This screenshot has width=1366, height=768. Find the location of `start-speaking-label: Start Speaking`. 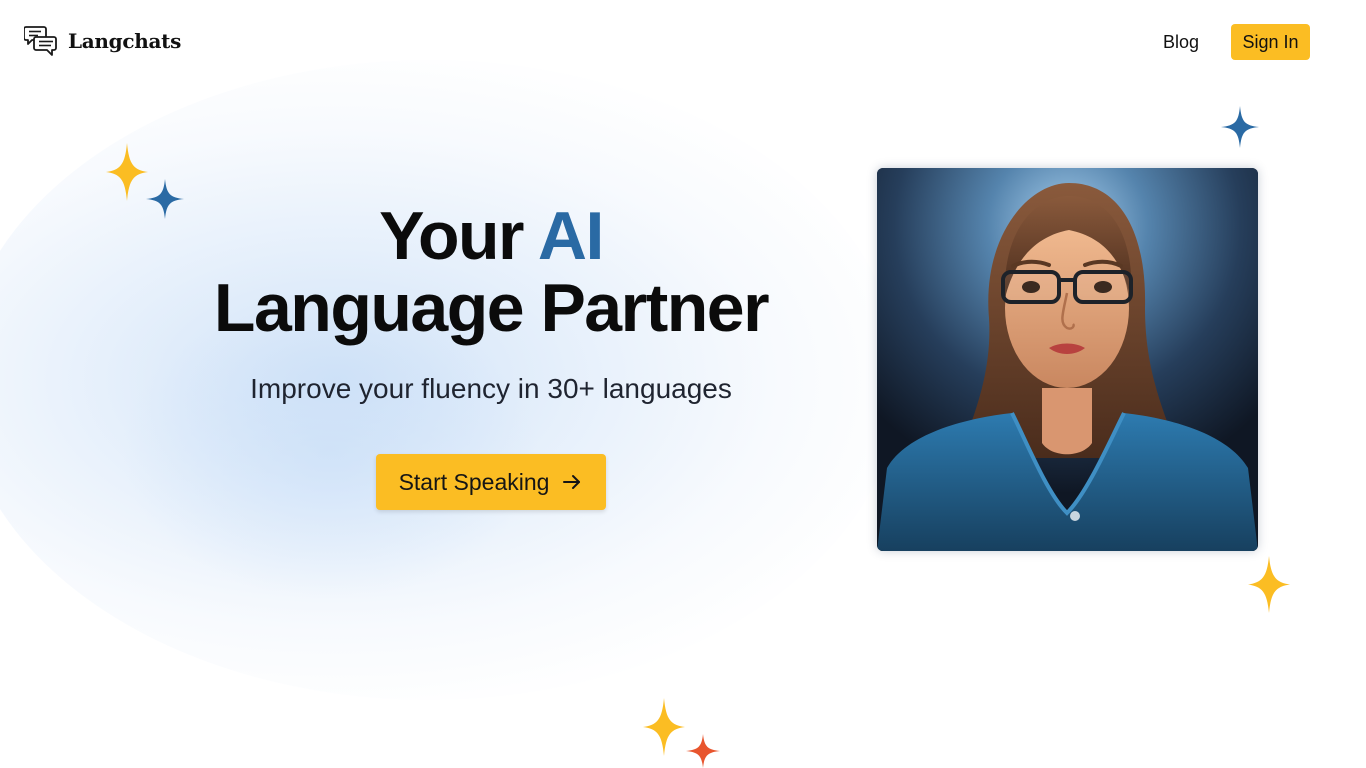

start-speaking-label: Start Speaking is located at coordinates (474, 481).